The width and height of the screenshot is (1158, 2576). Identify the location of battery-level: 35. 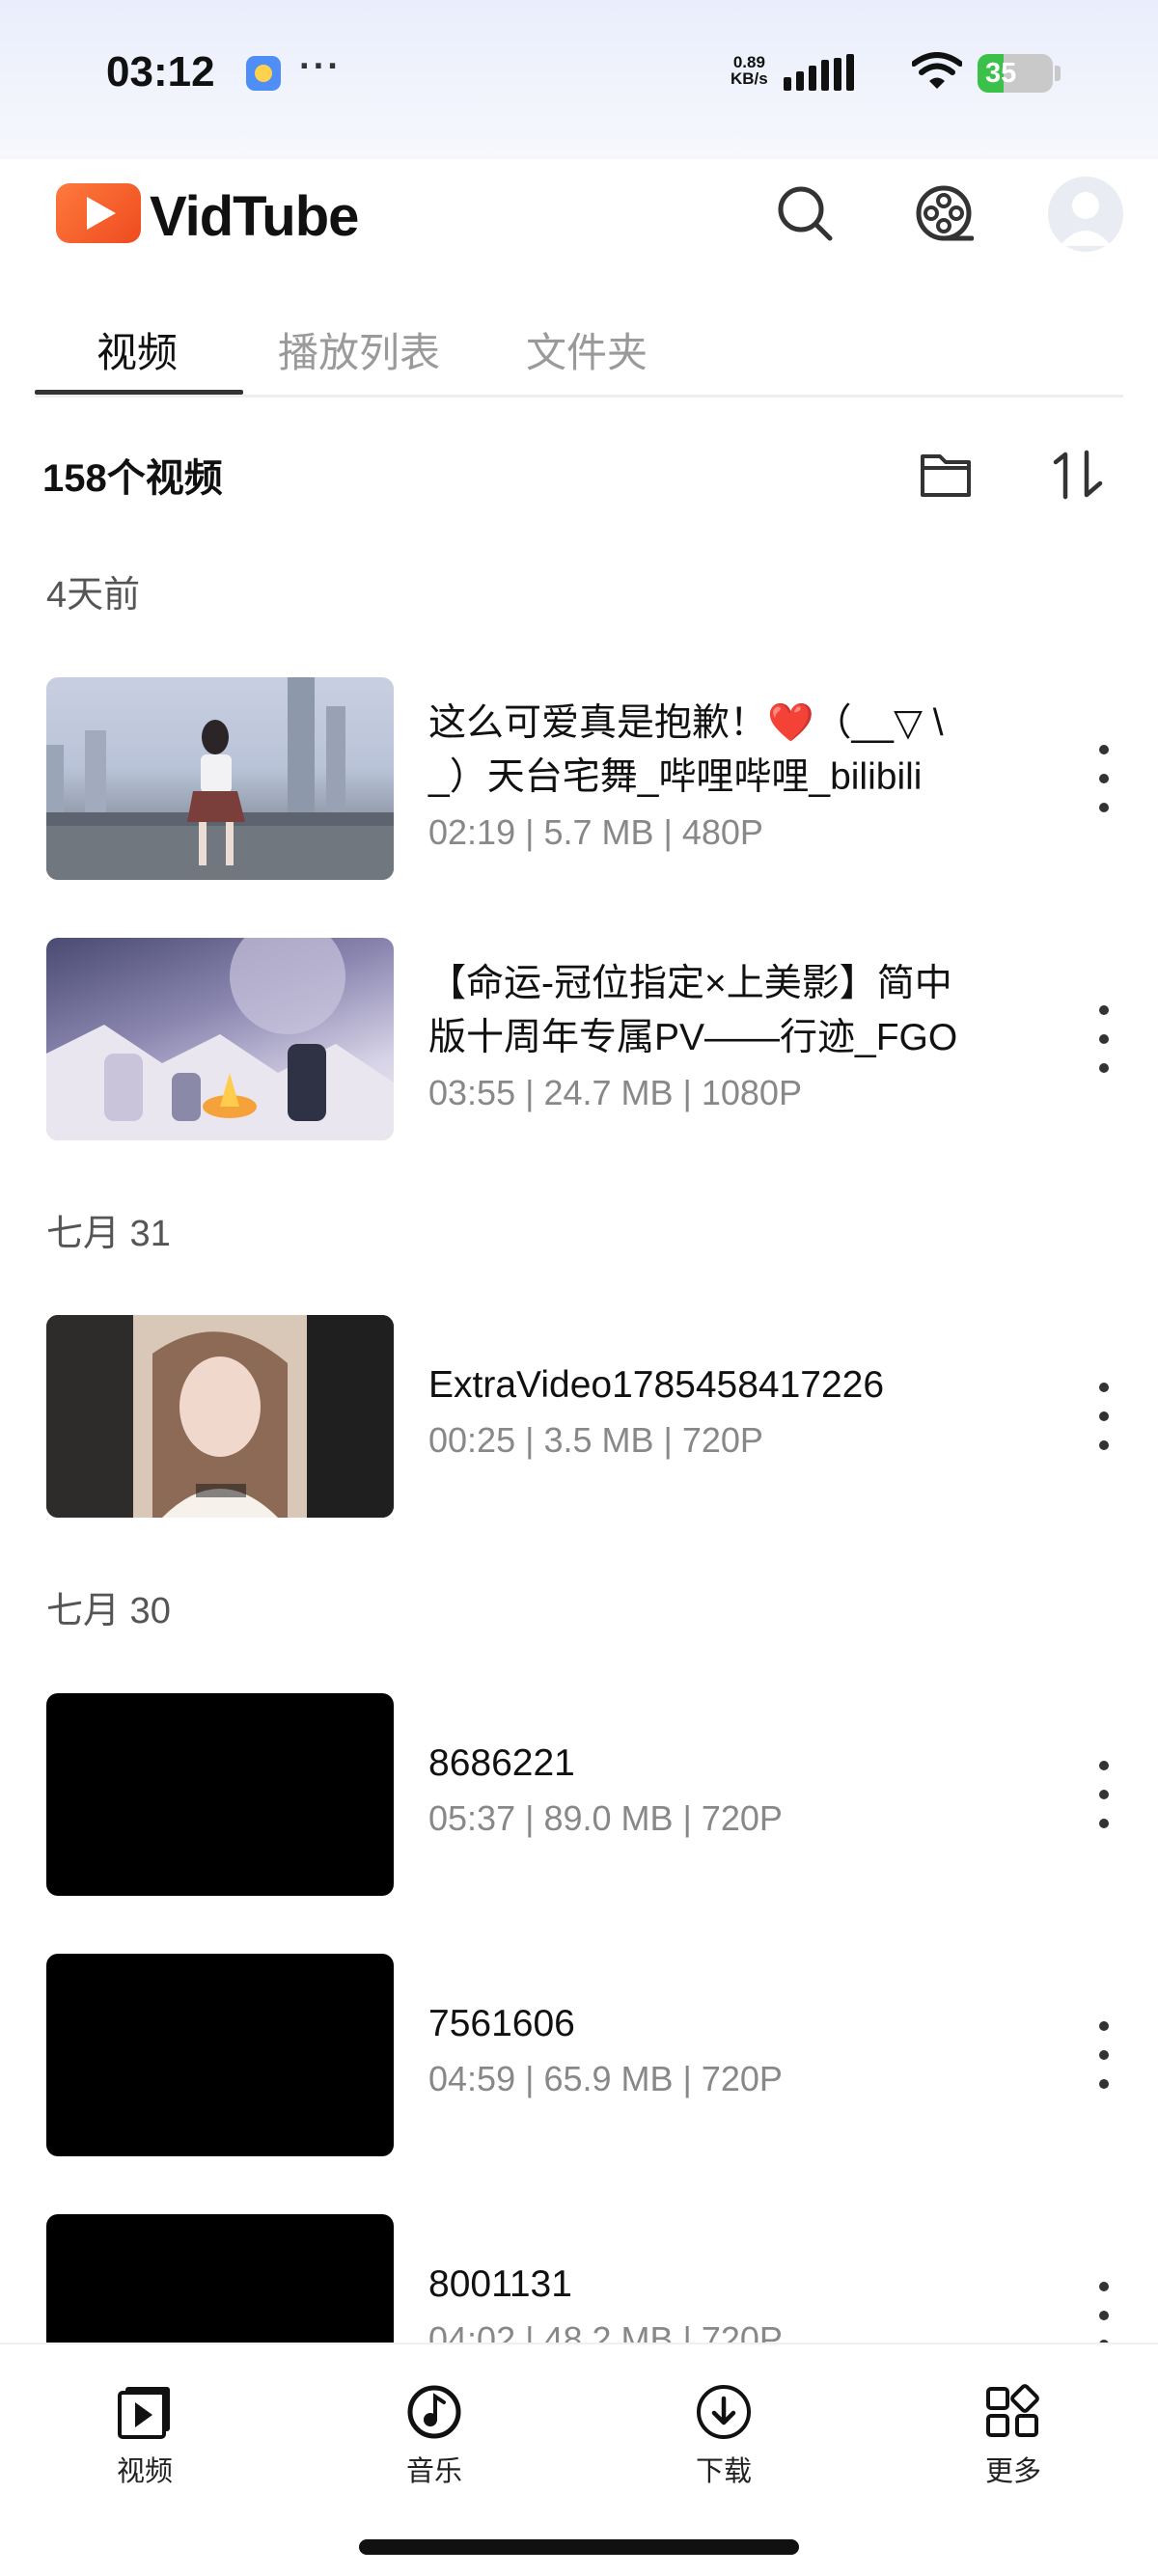
(1001, 74).